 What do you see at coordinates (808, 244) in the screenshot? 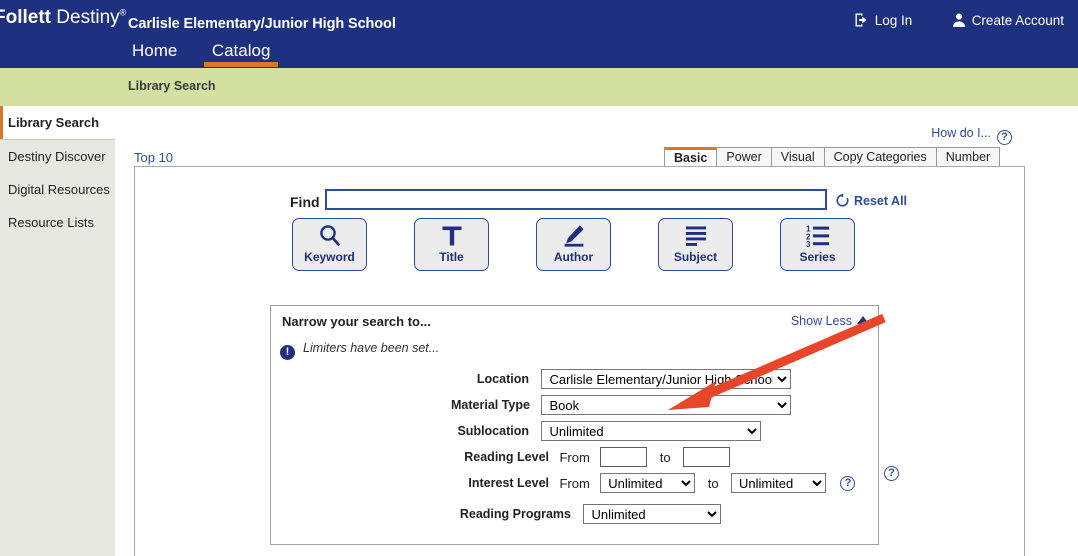
I see `svg-text: 3` at bounding box center [808, 244].